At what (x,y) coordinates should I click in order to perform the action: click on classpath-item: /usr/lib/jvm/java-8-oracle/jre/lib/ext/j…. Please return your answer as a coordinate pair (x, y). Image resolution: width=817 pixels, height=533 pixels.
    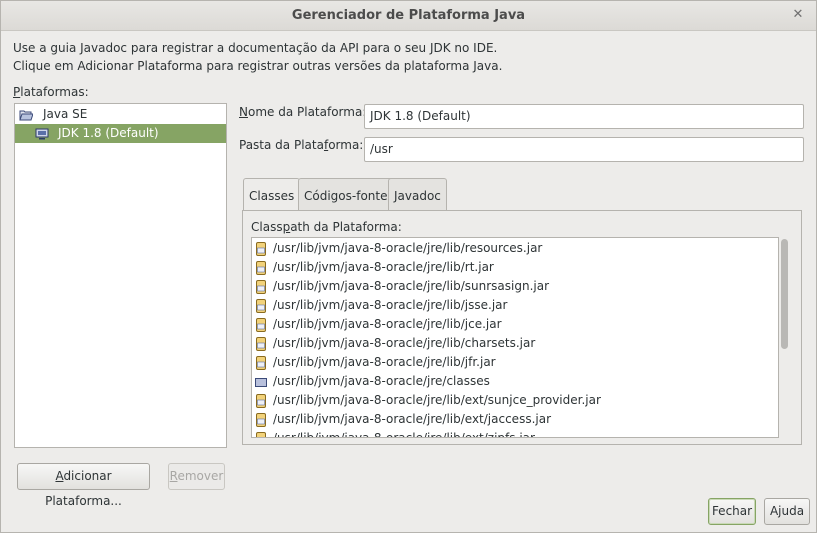
    Looking at the image, I should click on (515, 419).